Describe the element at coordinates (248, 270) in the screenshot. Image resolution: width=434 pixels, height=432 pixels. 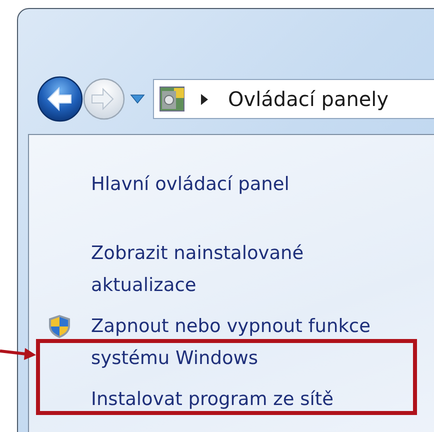
I see `task-link: Zobrazit nainstalované aktualizace` at that location.